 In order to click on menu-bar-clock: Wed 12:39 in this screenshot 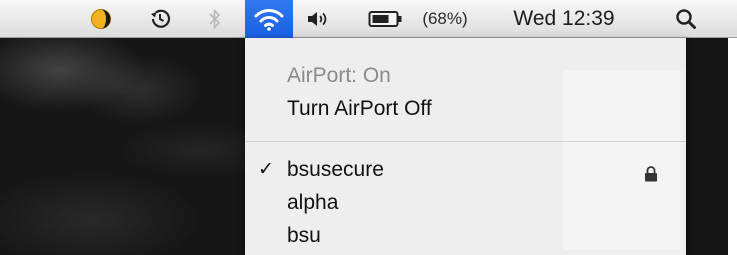, I will do `click(564, 19)`.